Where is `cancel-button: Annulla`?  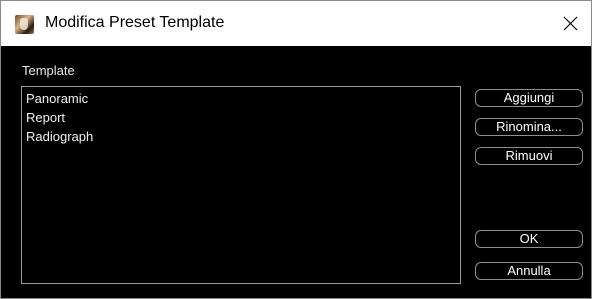
cancel-button: Annulla is located at coordinates (529, 271).